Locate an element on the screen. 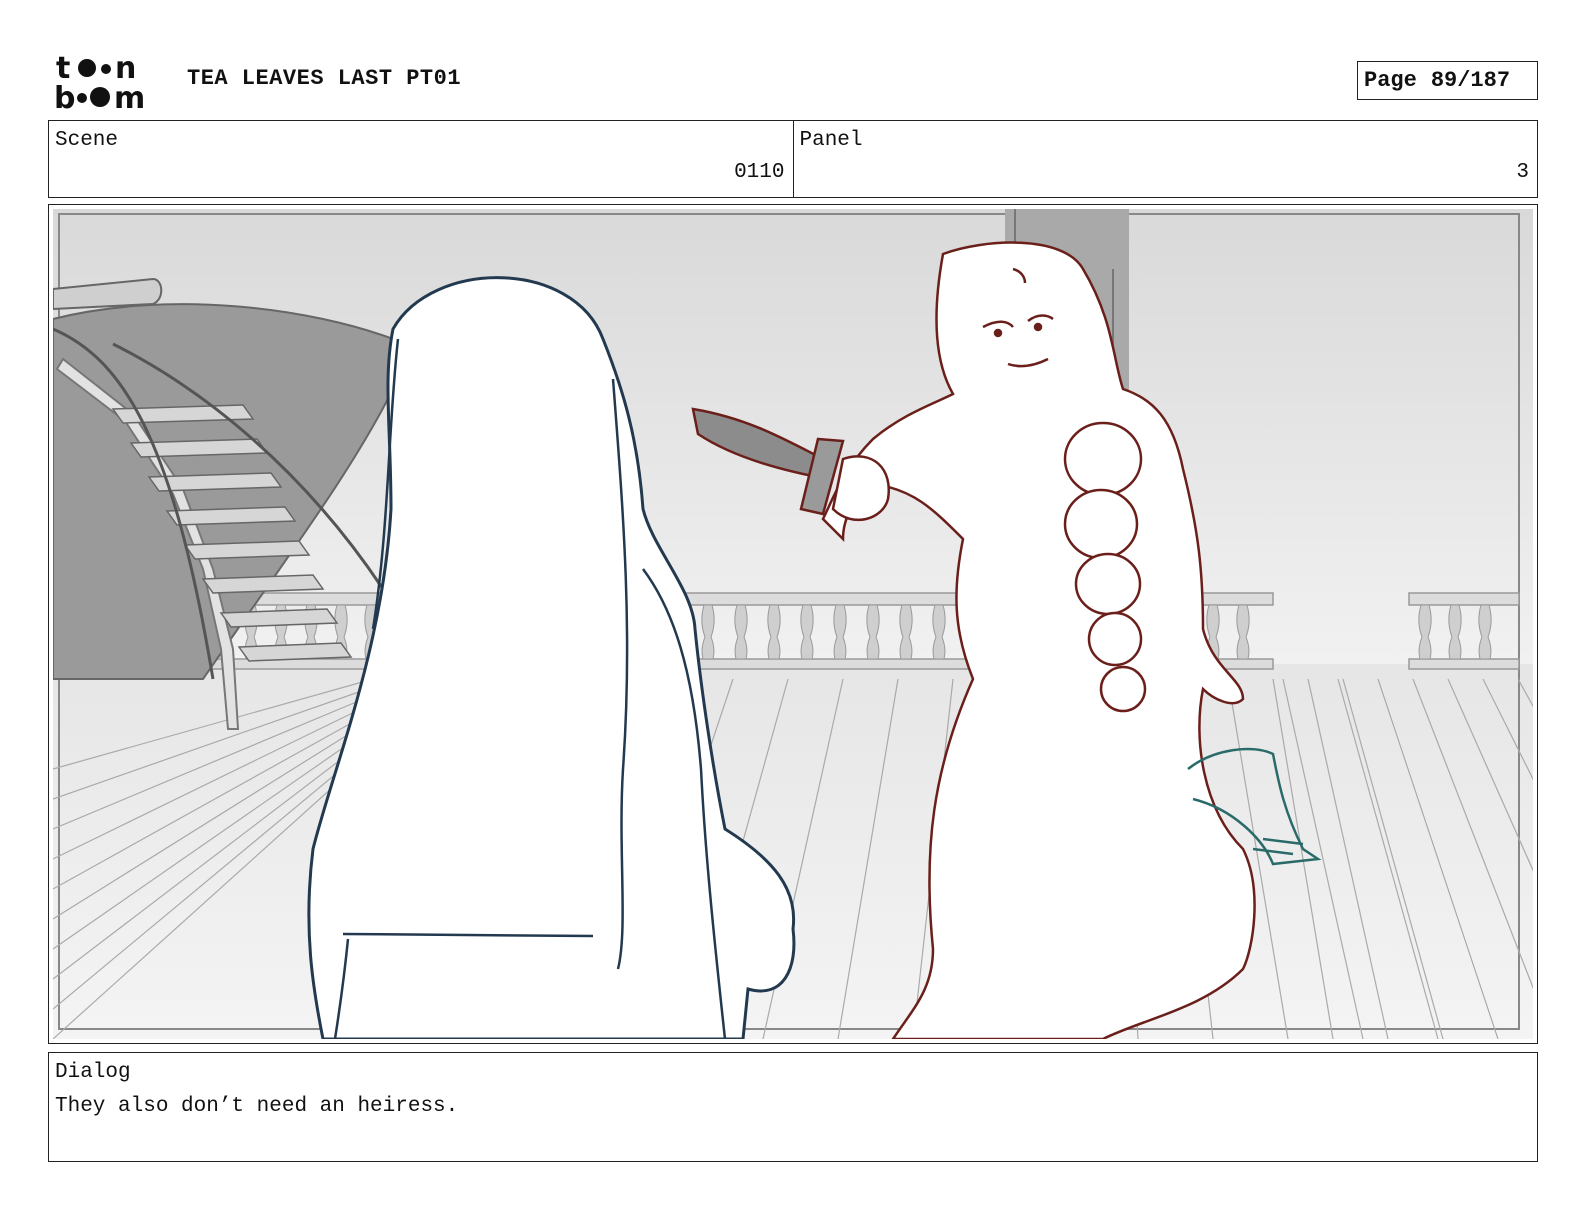 This screenshot has width=1584, height=1224. page-label: Page is located at coordinates (1390, 80).